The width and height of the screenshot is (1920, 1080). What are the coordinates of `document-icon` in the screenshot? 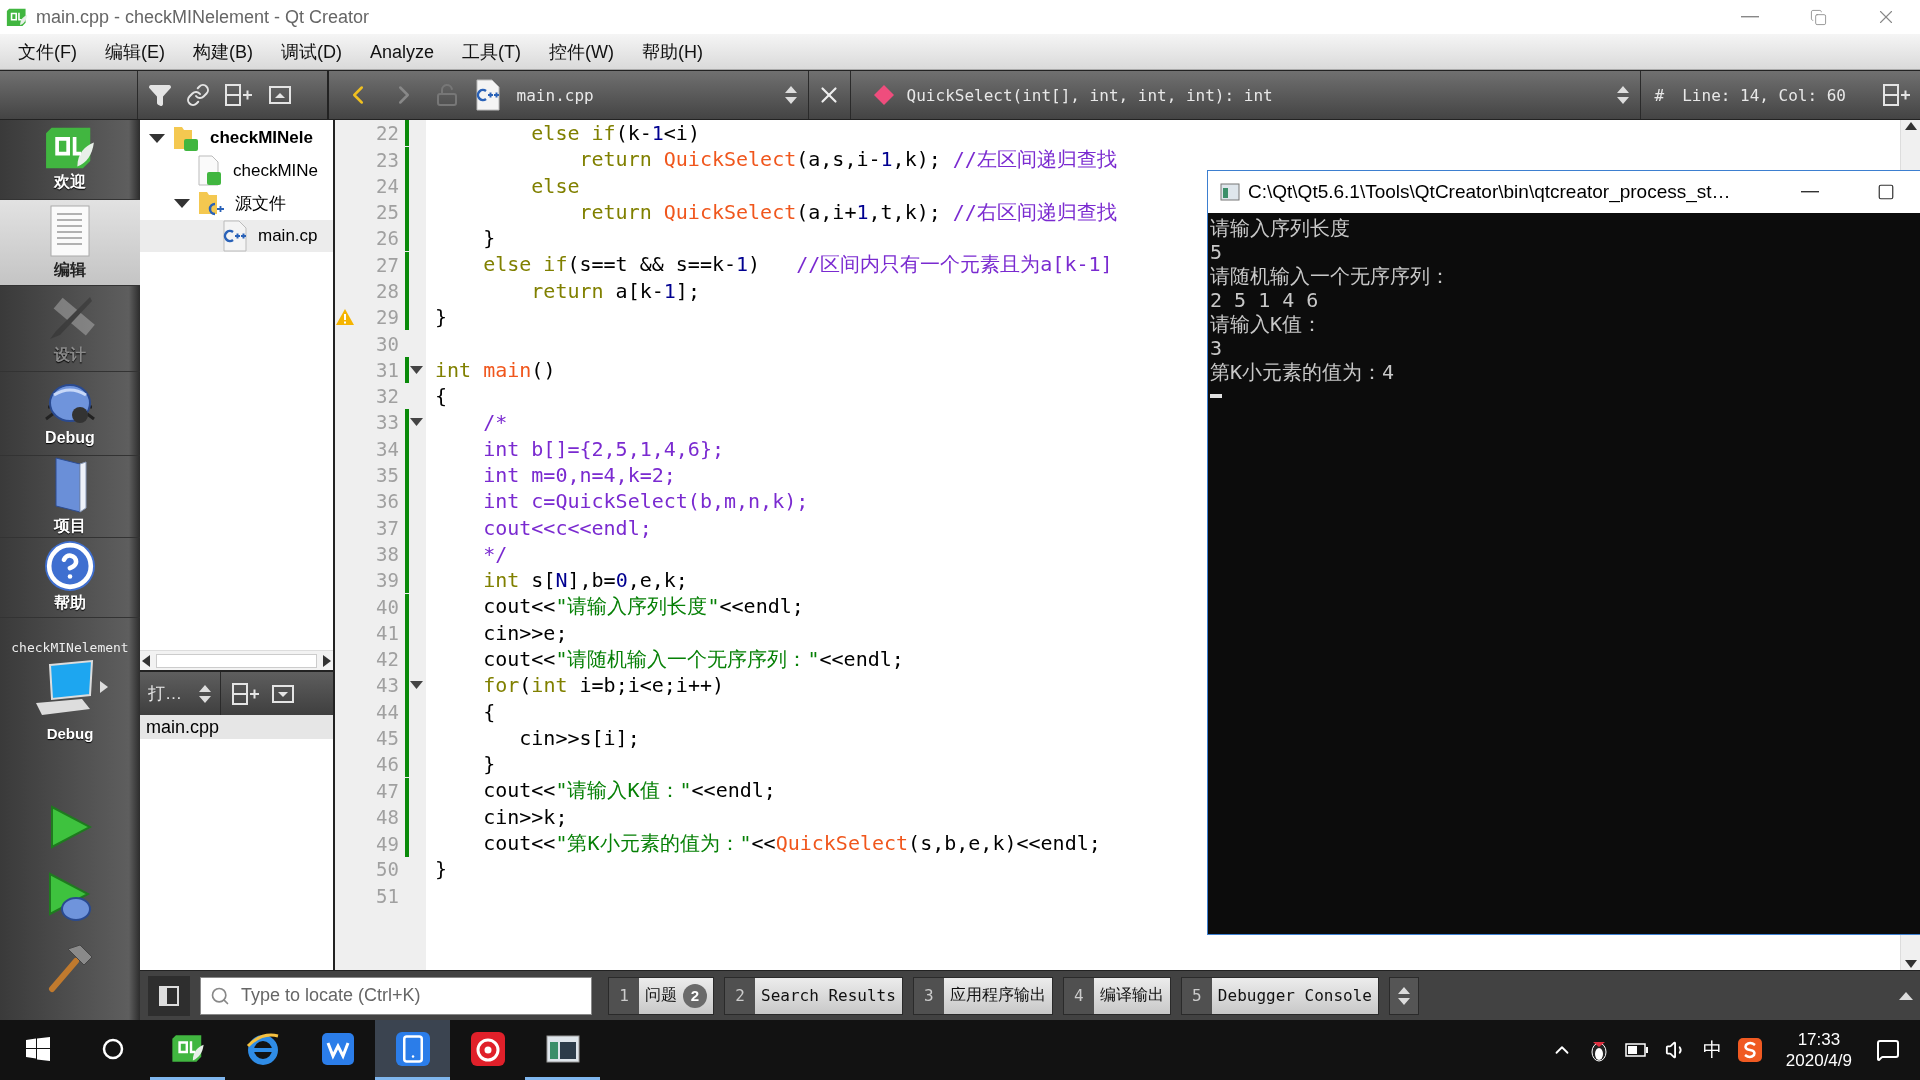 It's located at (70, 231).